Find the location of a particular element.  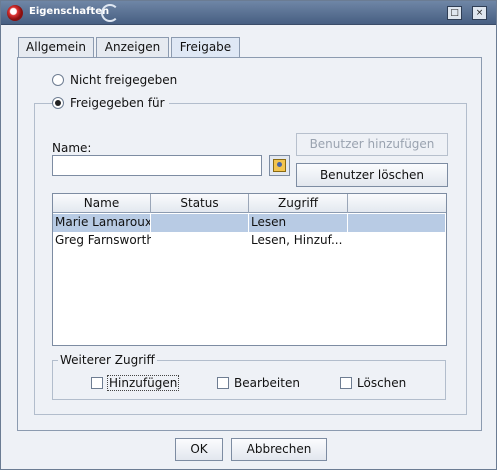

radio-button is located at coordinates (58, 80).